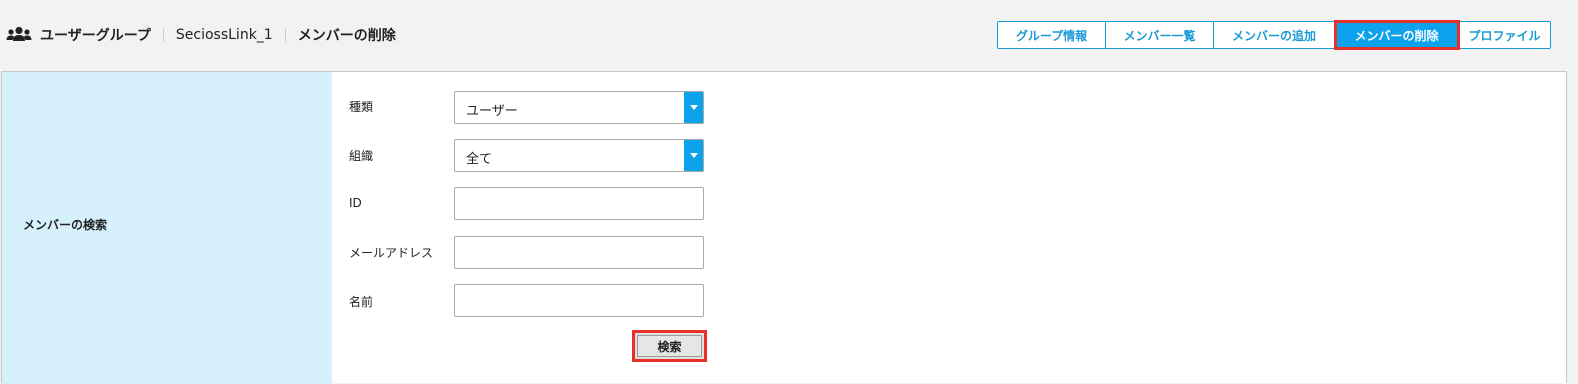  I want to click on breadcrumb: ユーザーグループ SeciossLink_1 メンバーの削除, so click(201, 35).